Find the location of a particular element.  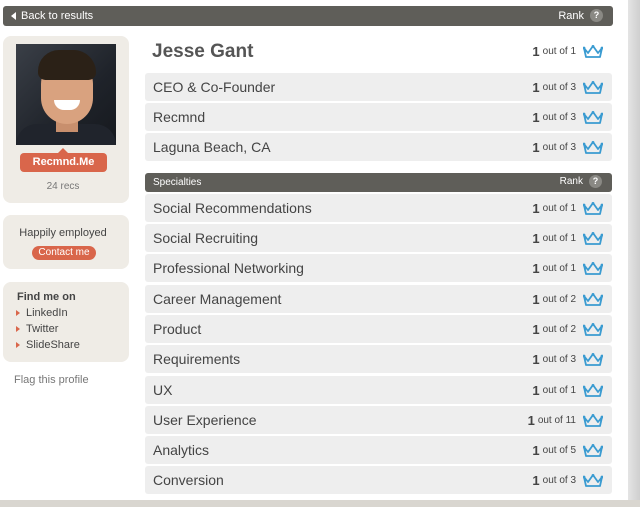

row-label: Recmnd is located at coordinates (179, 117).